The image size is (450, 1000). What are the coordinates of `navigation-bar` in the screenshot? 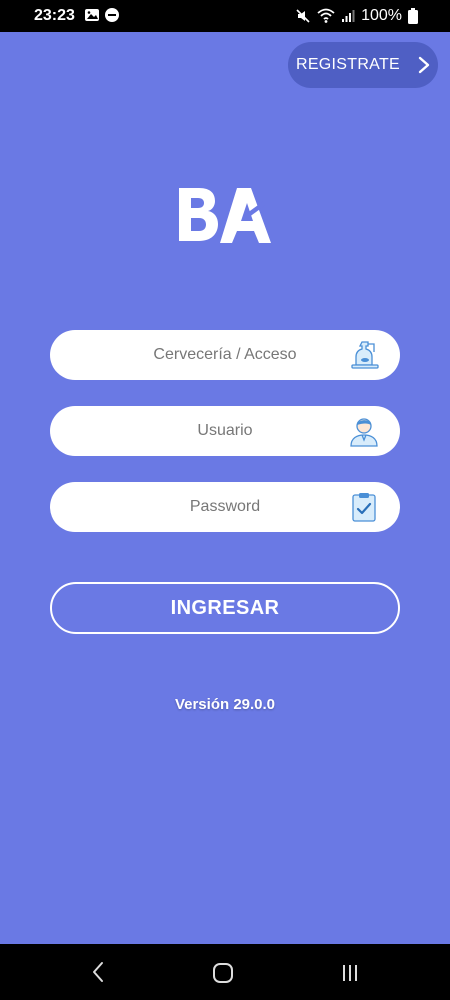 It's located at (225, 972).